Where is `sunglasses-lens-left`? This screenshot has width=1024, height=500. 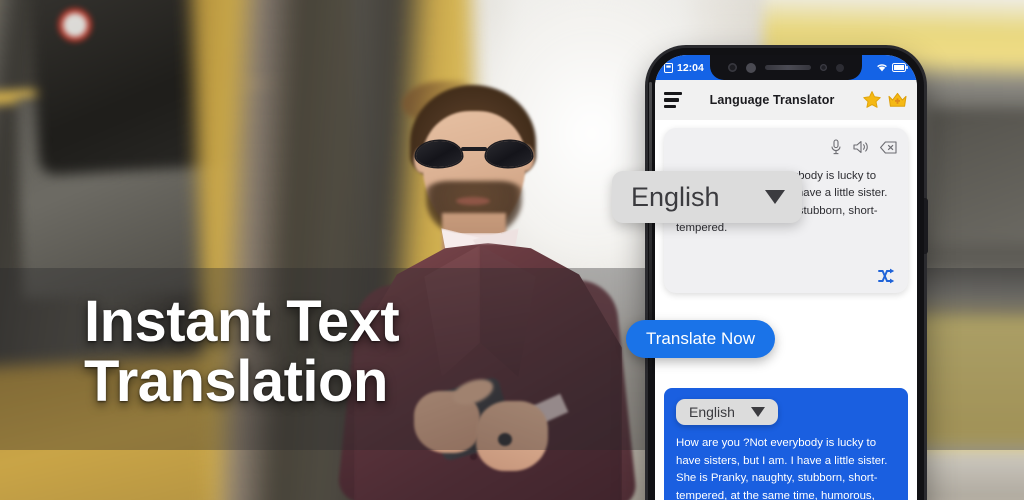
sunglasses-lens-left is located at coordinates (439, 154).